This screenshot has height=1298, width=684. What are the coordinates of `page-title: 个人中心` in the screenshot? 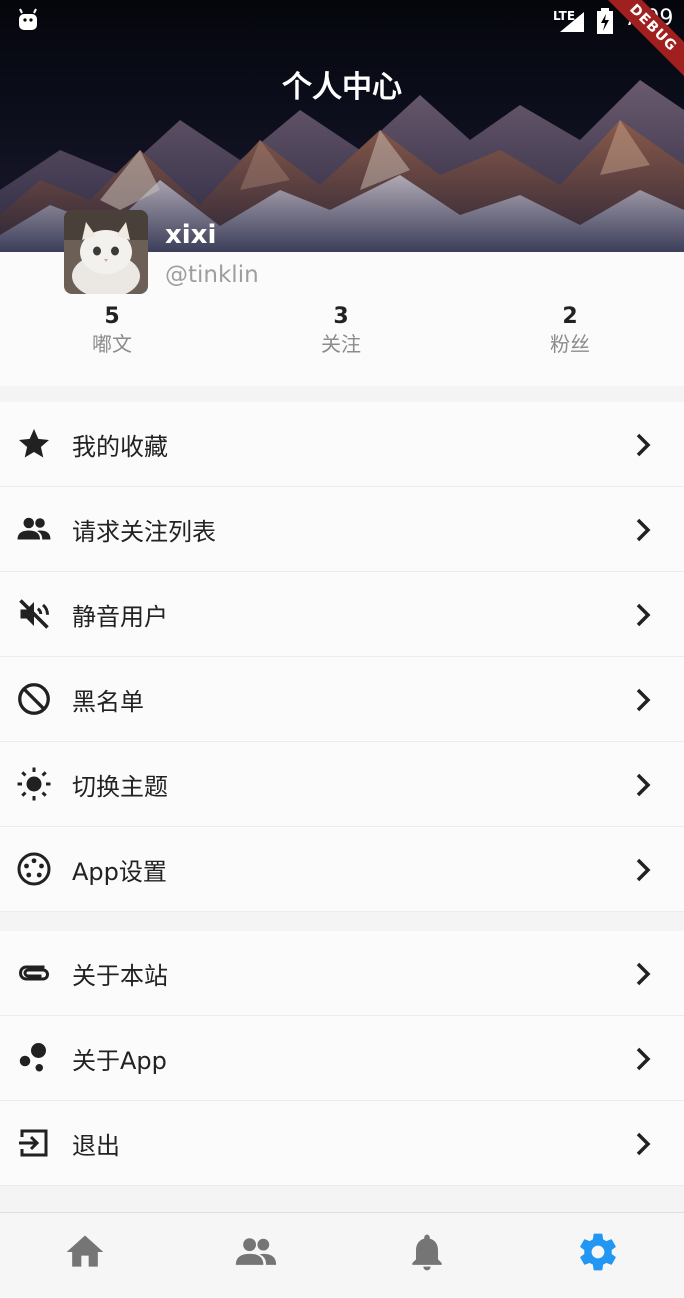 It's located at (342, 87).